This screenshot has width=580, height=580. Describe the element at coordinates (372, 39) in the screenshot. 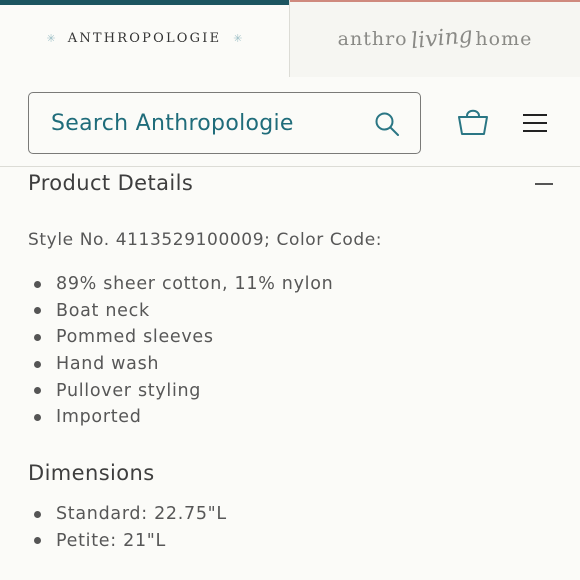

I see `logo-prefix: anthro` at that location.